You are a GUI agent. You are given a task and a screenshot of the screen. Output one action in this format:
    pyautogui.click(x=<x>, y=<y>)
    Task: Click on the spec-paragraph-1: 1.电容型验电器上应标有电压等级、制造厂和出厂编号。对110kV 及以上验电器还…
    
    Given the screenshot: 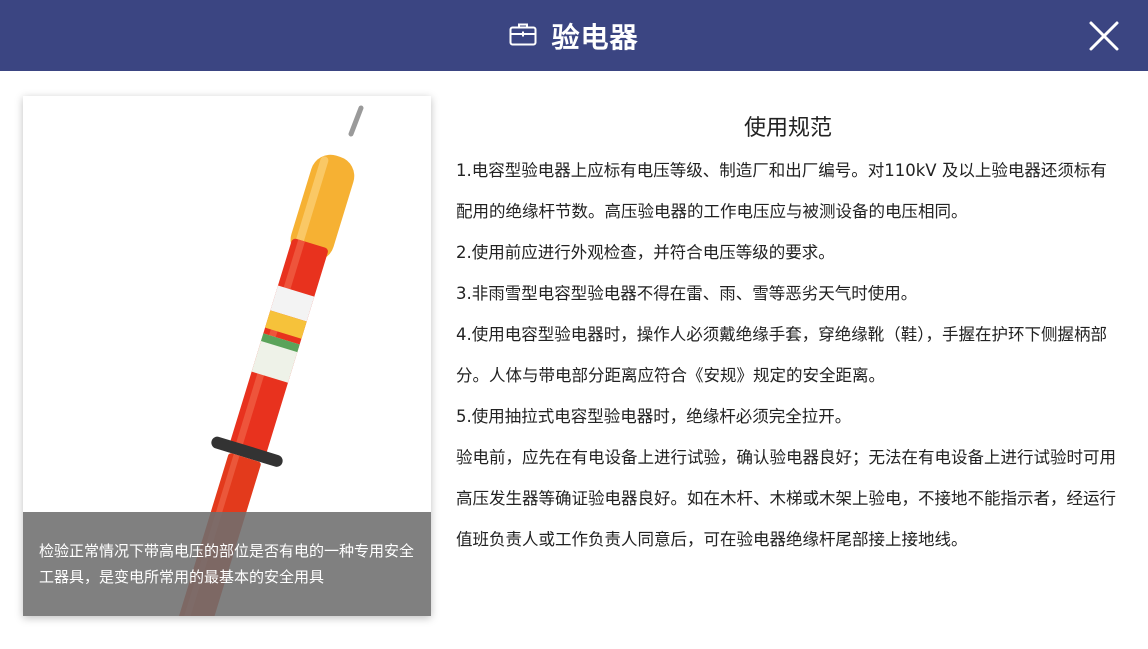 What is the action you would take?
    pyautogui.click(x=781, y=191)
    